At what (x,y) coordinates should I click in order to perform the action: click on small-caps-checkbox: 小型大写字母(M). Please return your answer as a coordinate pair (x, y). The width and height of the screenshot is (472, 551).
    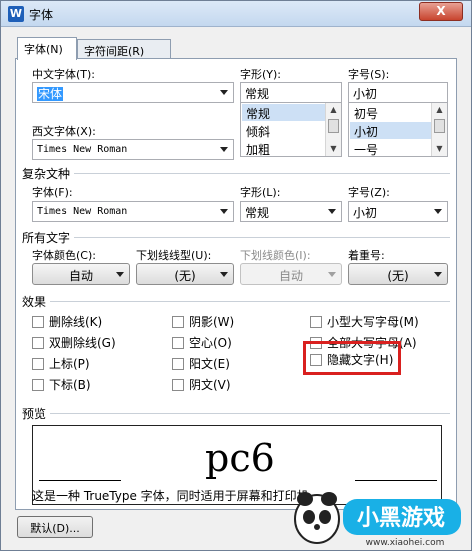
    Looking at the image, I should click on (364, 321).